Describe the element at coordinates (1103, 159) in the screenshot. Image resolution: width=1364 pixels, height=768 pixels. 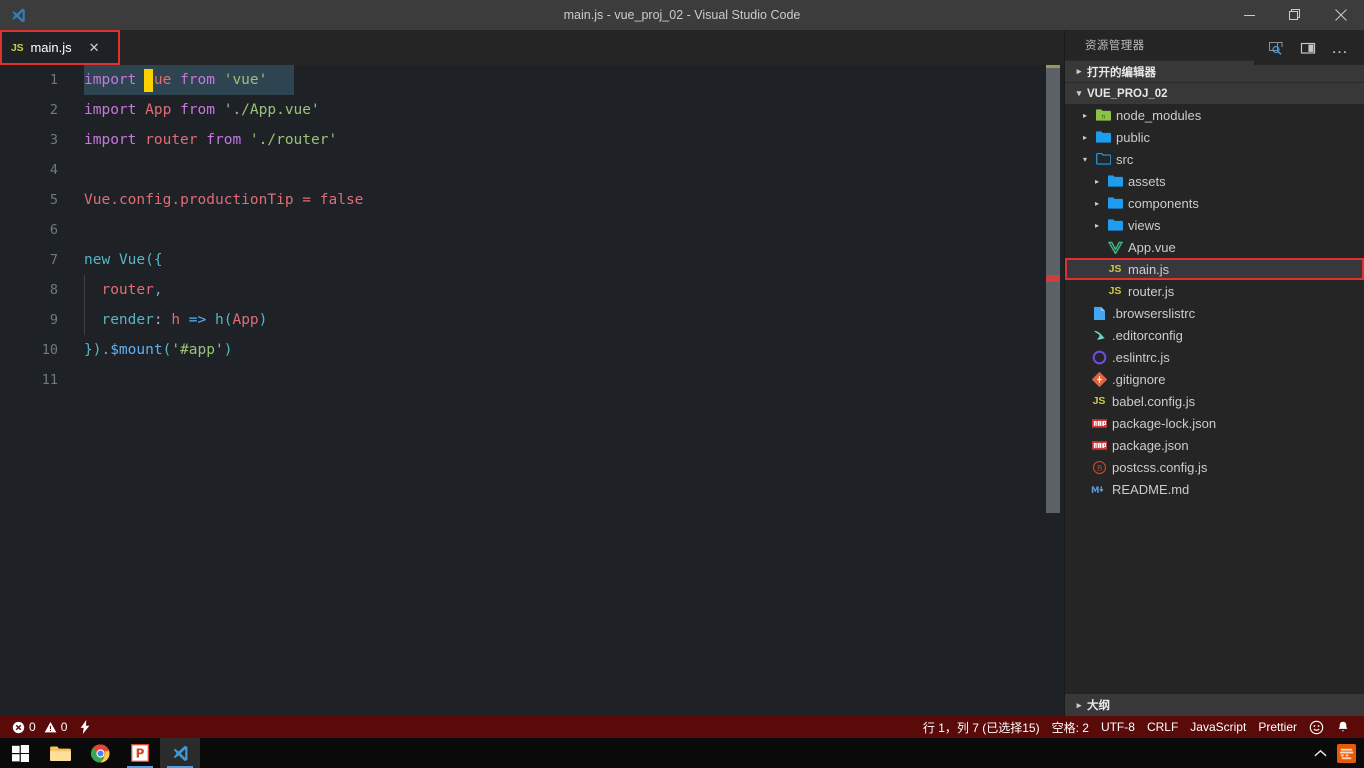
I see `folder-open-icon` at that location.